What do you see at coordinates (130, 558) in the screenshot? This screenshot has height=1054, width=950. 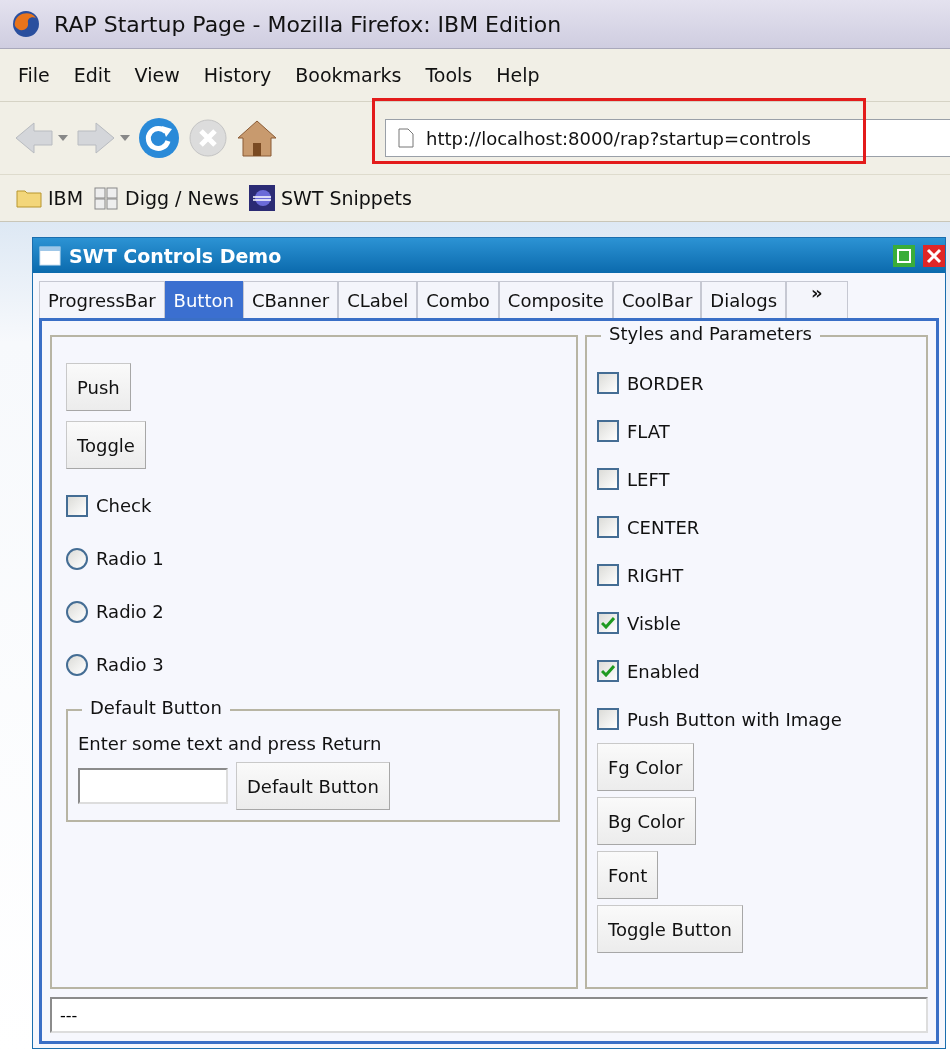 I see `radio-label: Radio 1` at bounding box center [130, 558].